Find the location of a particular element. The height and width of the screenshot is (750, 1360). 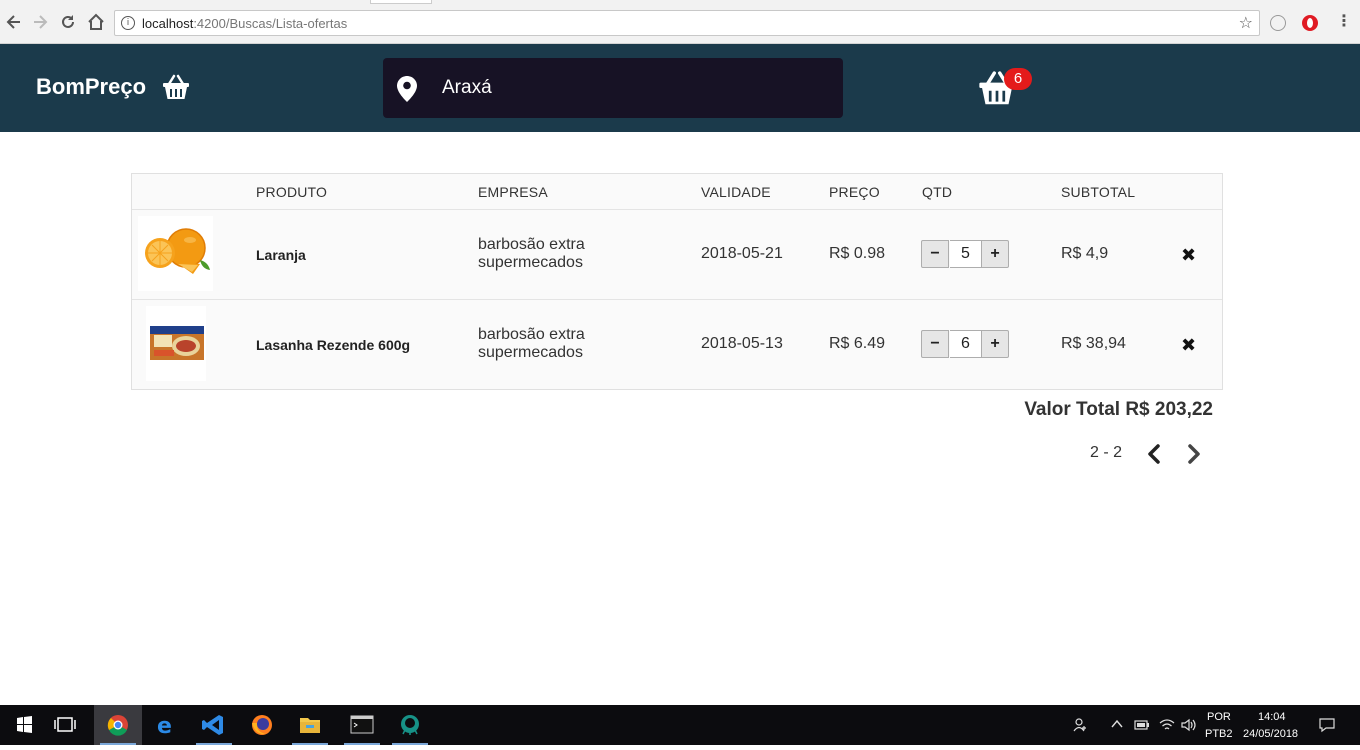

unit-price: R$ 6.49 is located at coordinates (857, 343).